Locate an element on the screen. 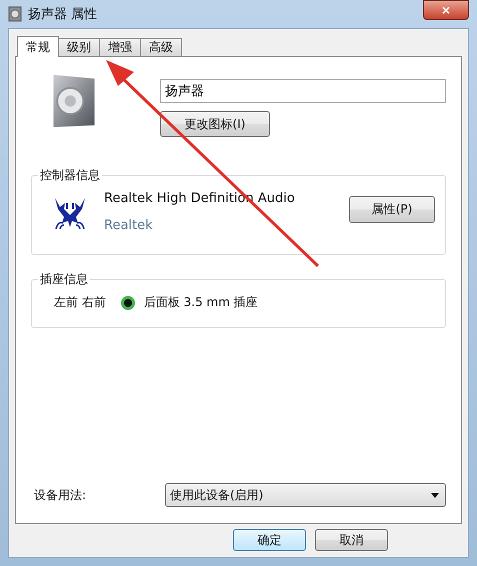  usage-dropdown: 使用此设备(启用) is located at coordinates (305, 495).